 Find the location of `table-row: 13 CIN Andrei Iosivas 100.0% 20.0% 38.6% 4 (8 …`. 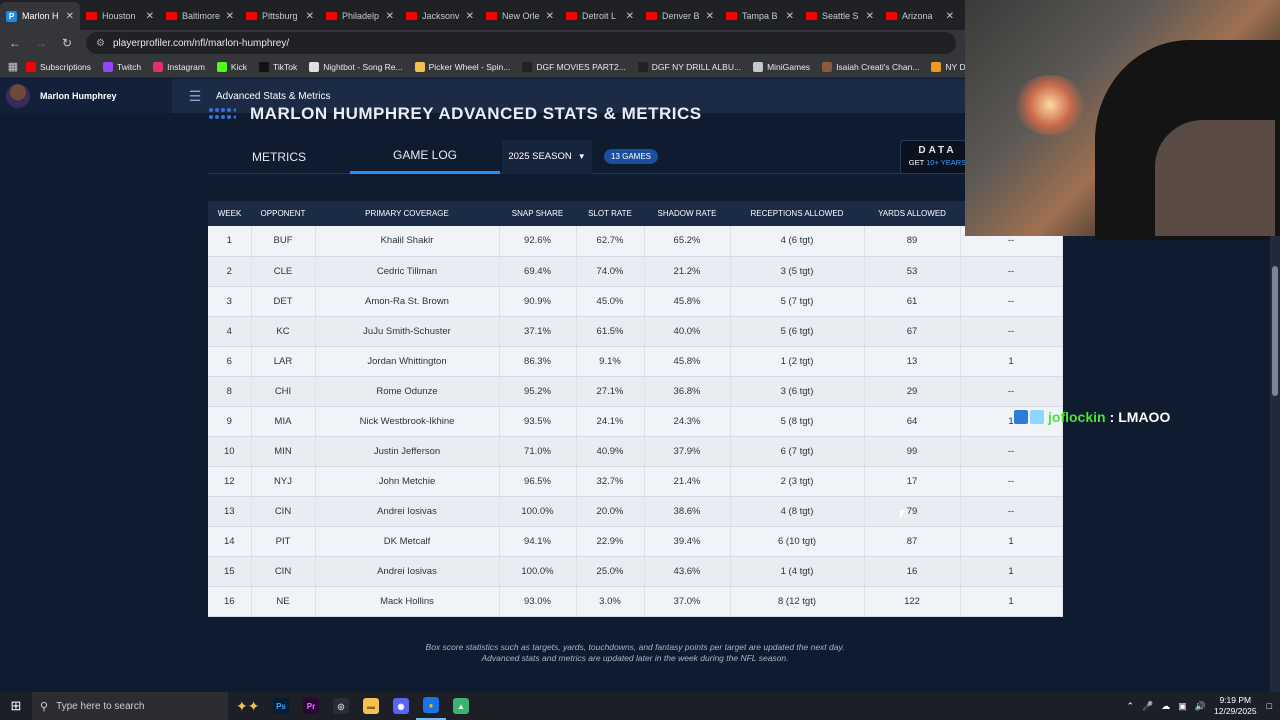

table-row: 13 CIN Andrei Iosivas 100.0% 20.0% 38.6% 4 (8 … is located at coordinates (635, 511).